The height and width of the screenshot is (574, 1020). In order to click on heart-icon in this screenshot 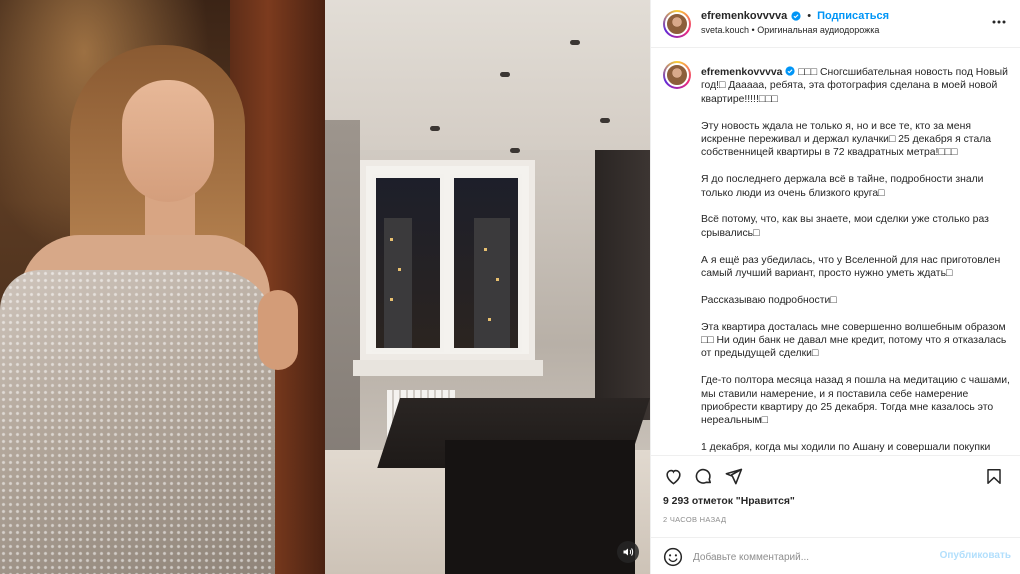, I will do `click(673, 477)`.